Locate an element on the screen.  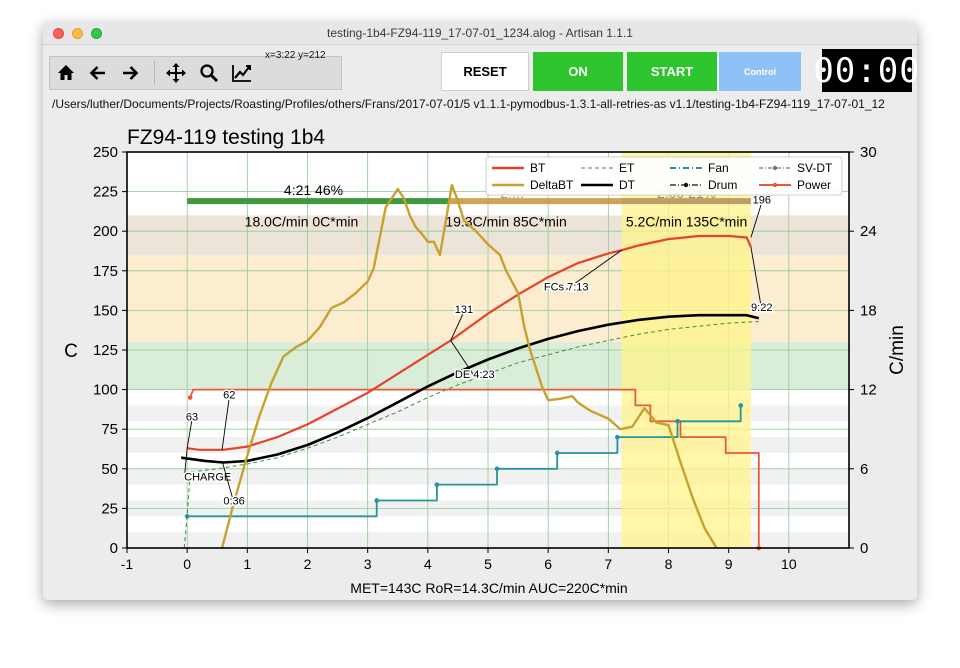
x-tick-label: -1 is located at coordinates (127, 564).